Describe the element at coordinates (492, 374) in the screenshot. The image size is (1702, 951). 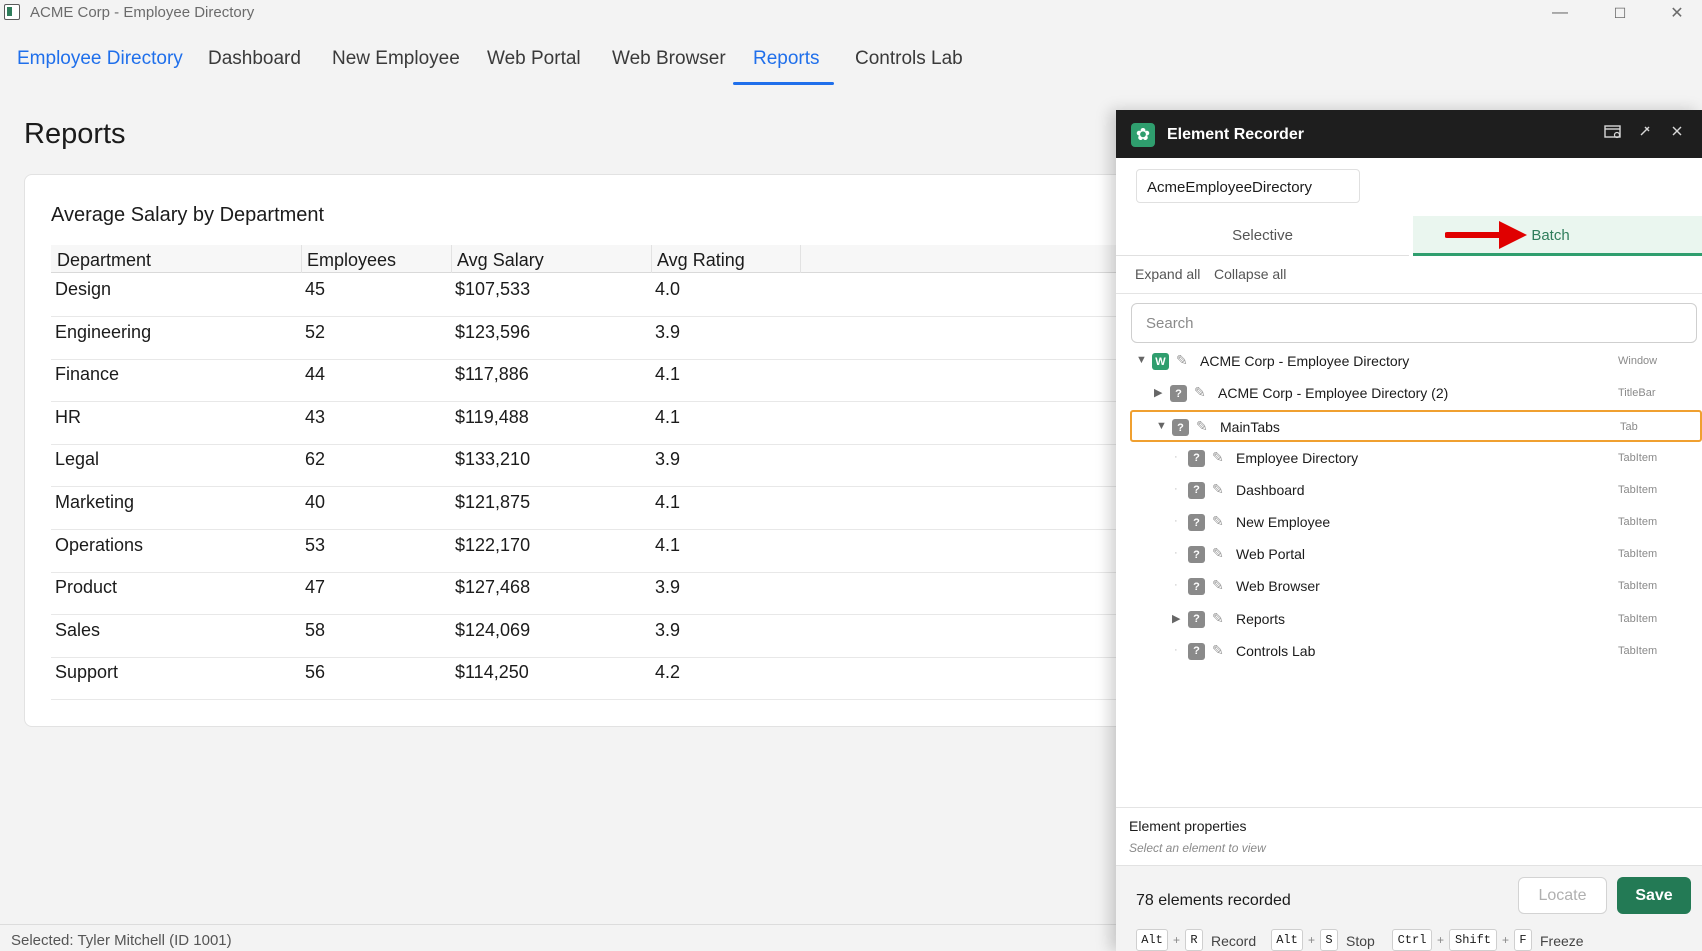
I see `cell-avg-salary: $117,886` at that location.